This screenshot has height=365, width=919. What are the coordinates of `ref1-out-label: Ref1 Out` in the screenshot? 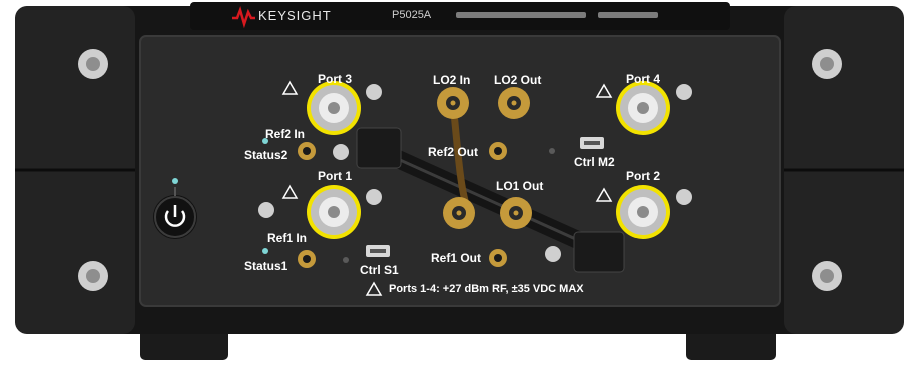 It's located at (456, 258).